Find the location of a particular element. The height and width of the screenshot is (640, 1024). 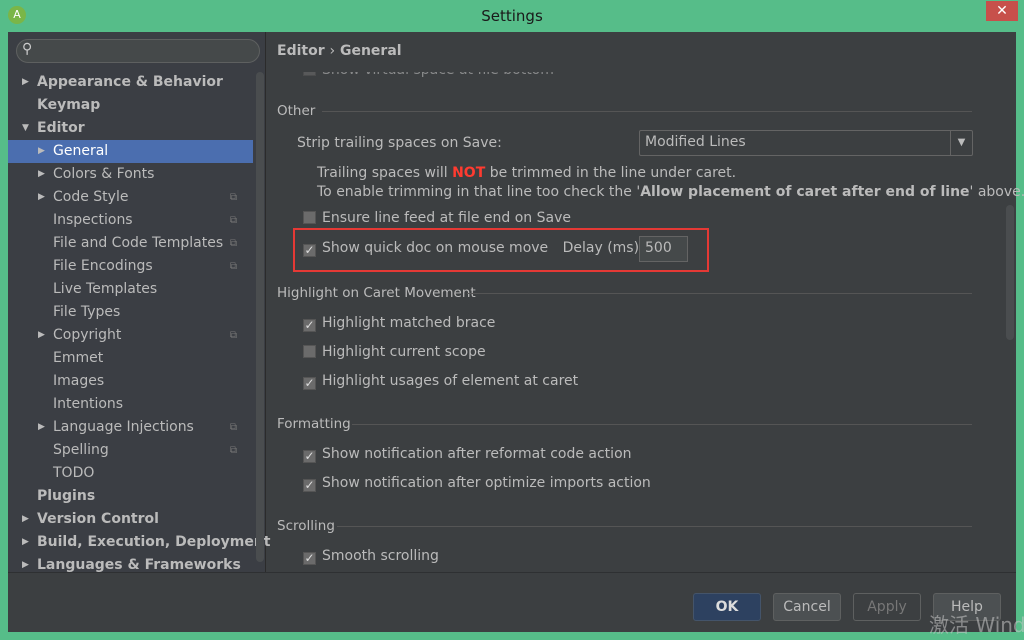

strip-label: Strip trailing spaces on Save: is located at coordinates (399, 143).